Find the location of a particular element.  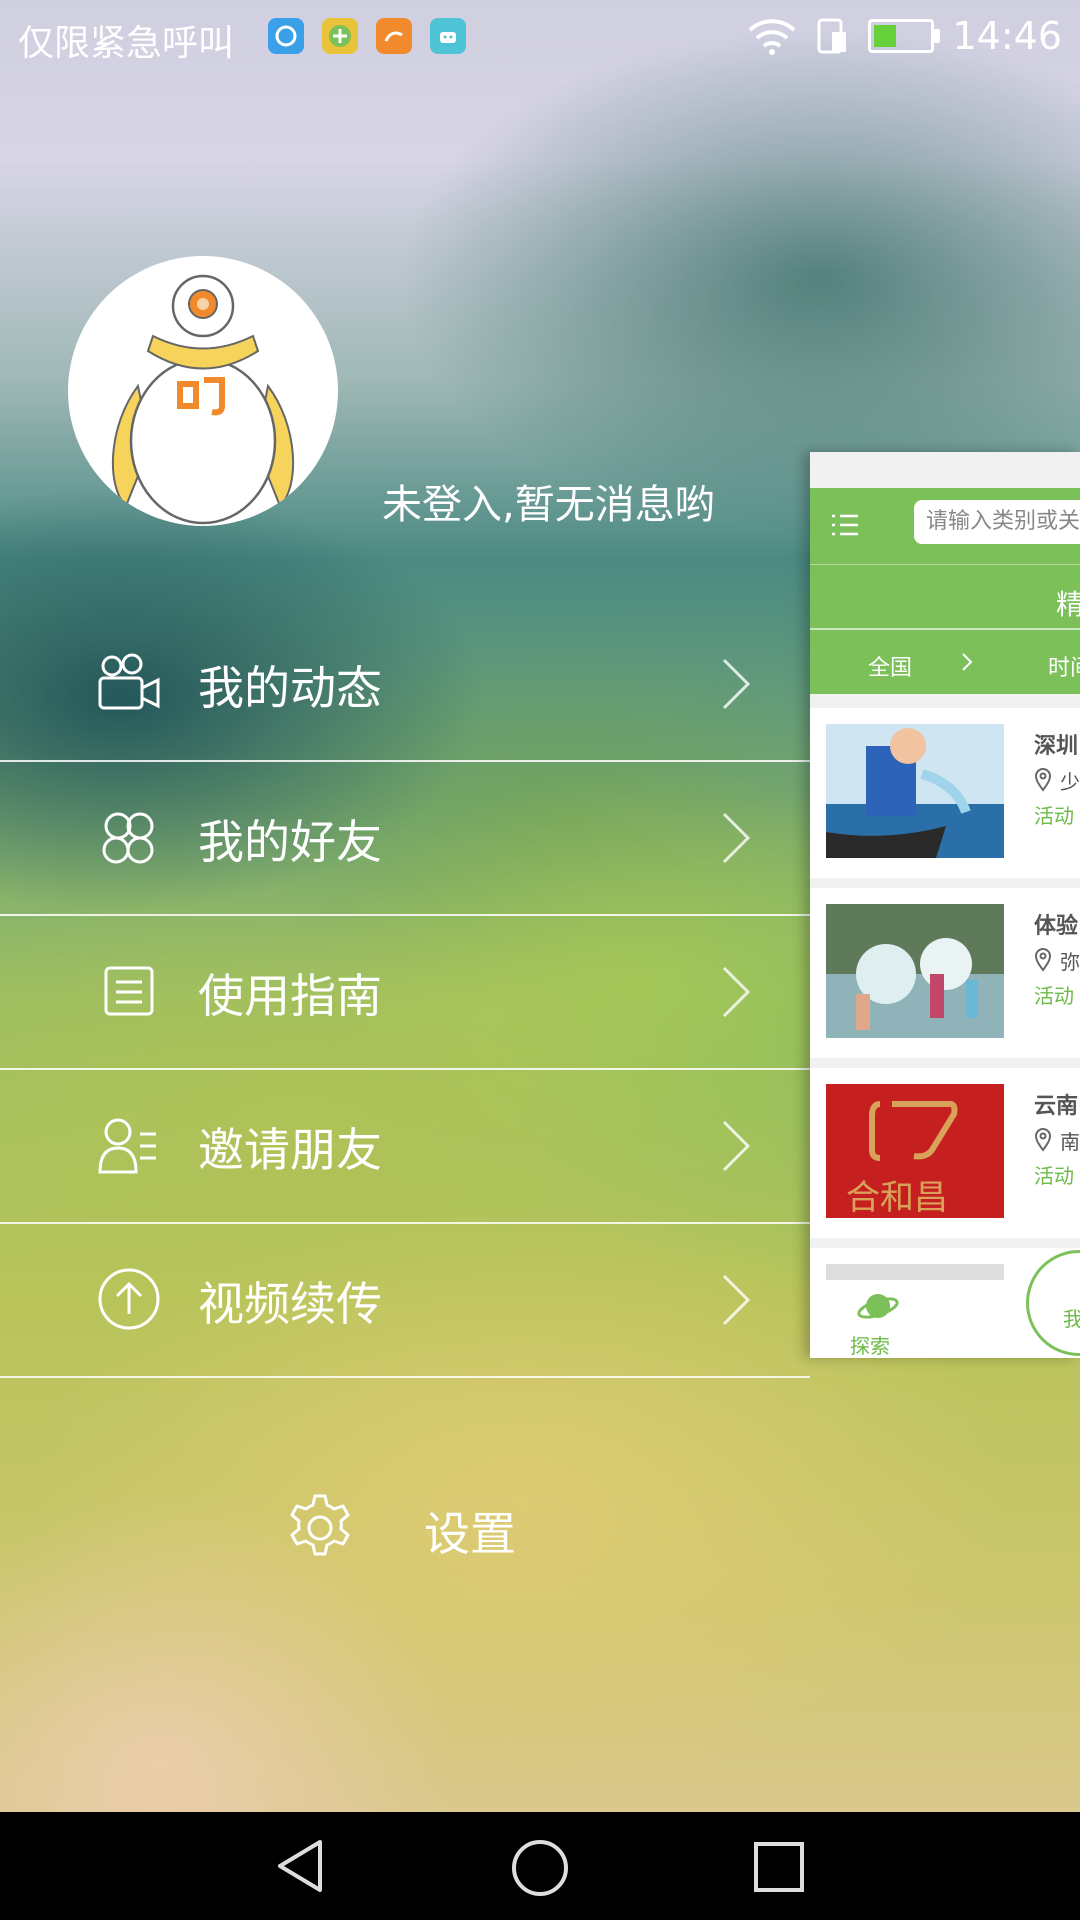

menu-item-my-friends: 我的好友 is located at coordinates (405, 839).